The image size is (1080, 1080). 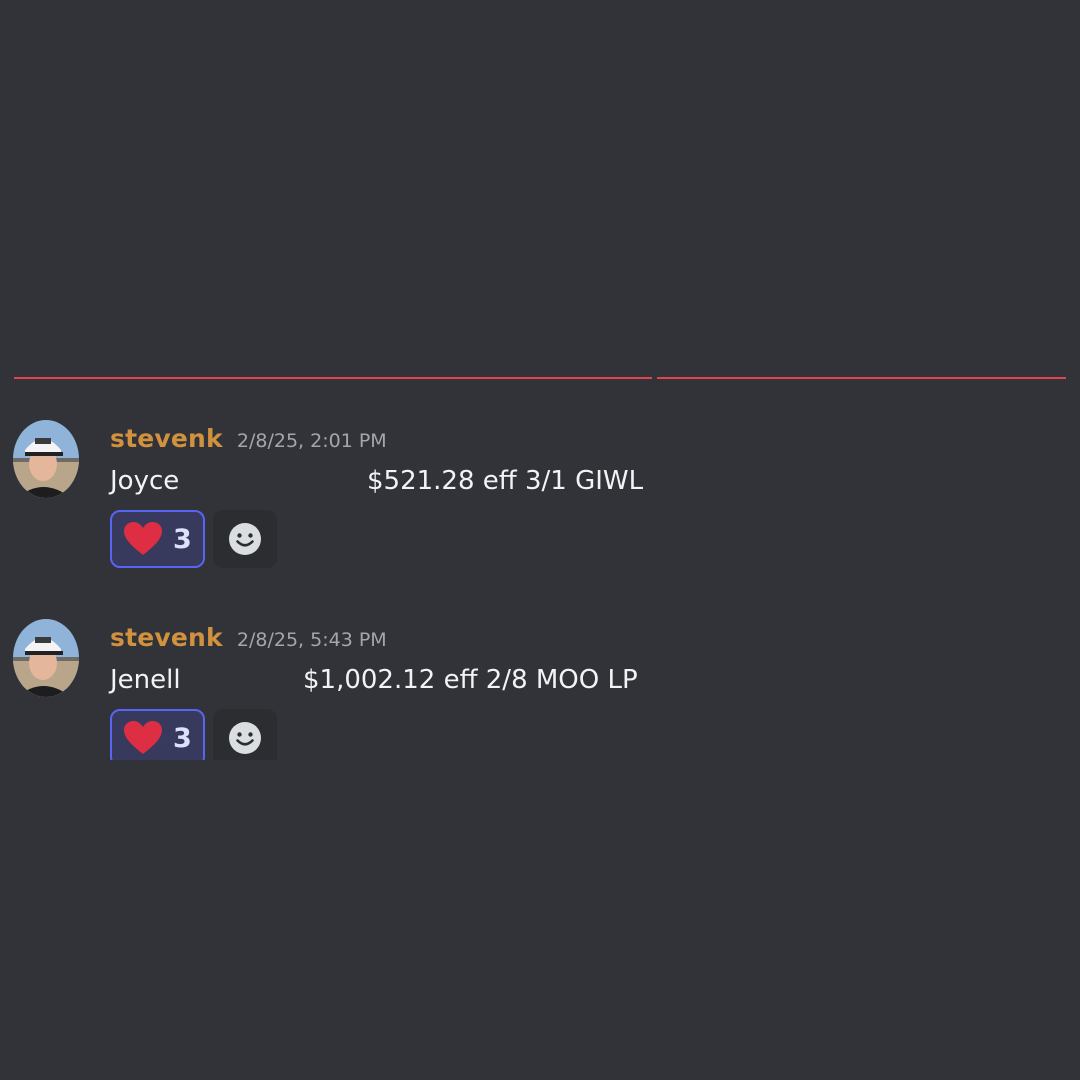 What do you see at coordinates (312, 441) in the screenshot?
I see `timestamp: 2/8/25, 2:01 PM` at bounding box center [312, 441].